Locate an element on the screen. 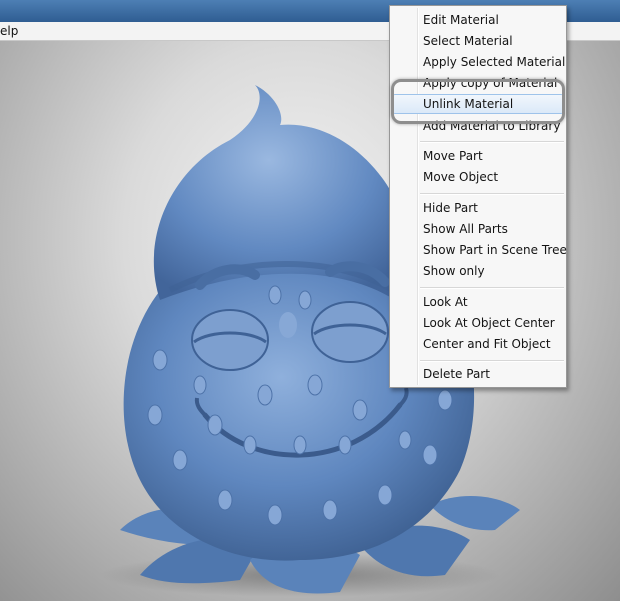 This screenshot has height=601, width=620. eye-right is located at coordinates (350, 332).